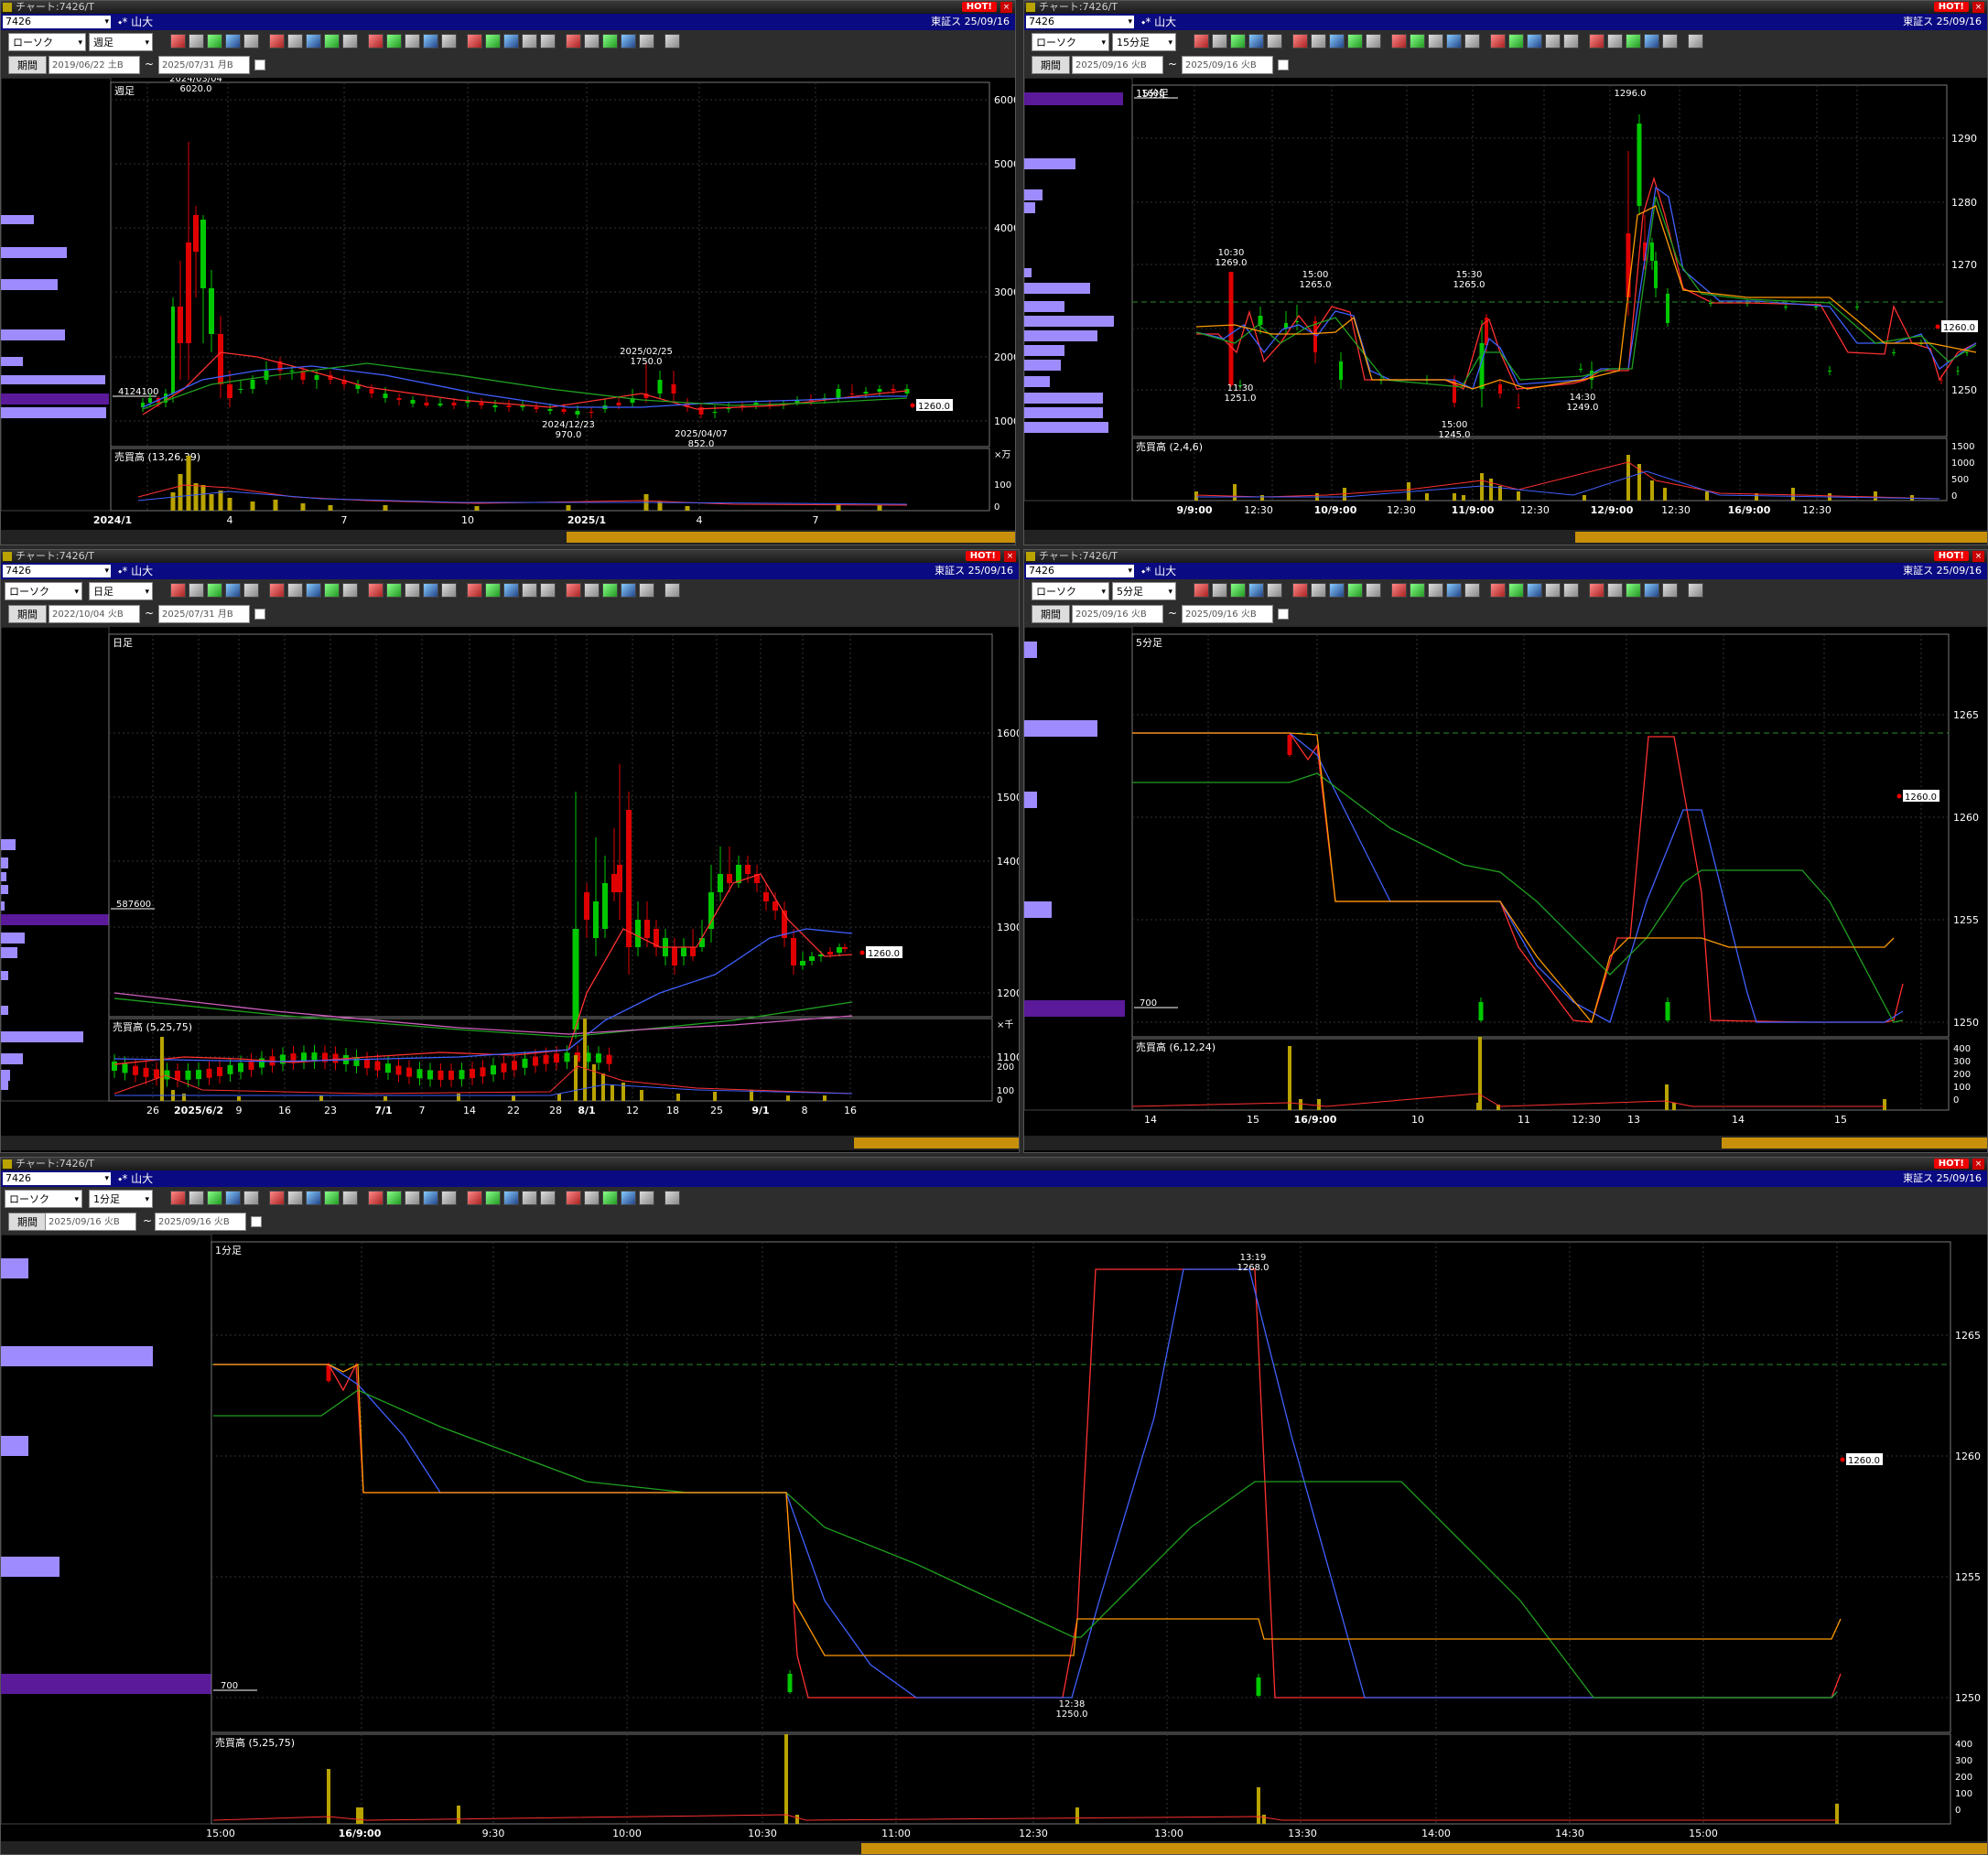  Describe the element at coordinates (94, 614) in the screenshot. I see `date-from-input: 2022/10/04 火B` at that location.